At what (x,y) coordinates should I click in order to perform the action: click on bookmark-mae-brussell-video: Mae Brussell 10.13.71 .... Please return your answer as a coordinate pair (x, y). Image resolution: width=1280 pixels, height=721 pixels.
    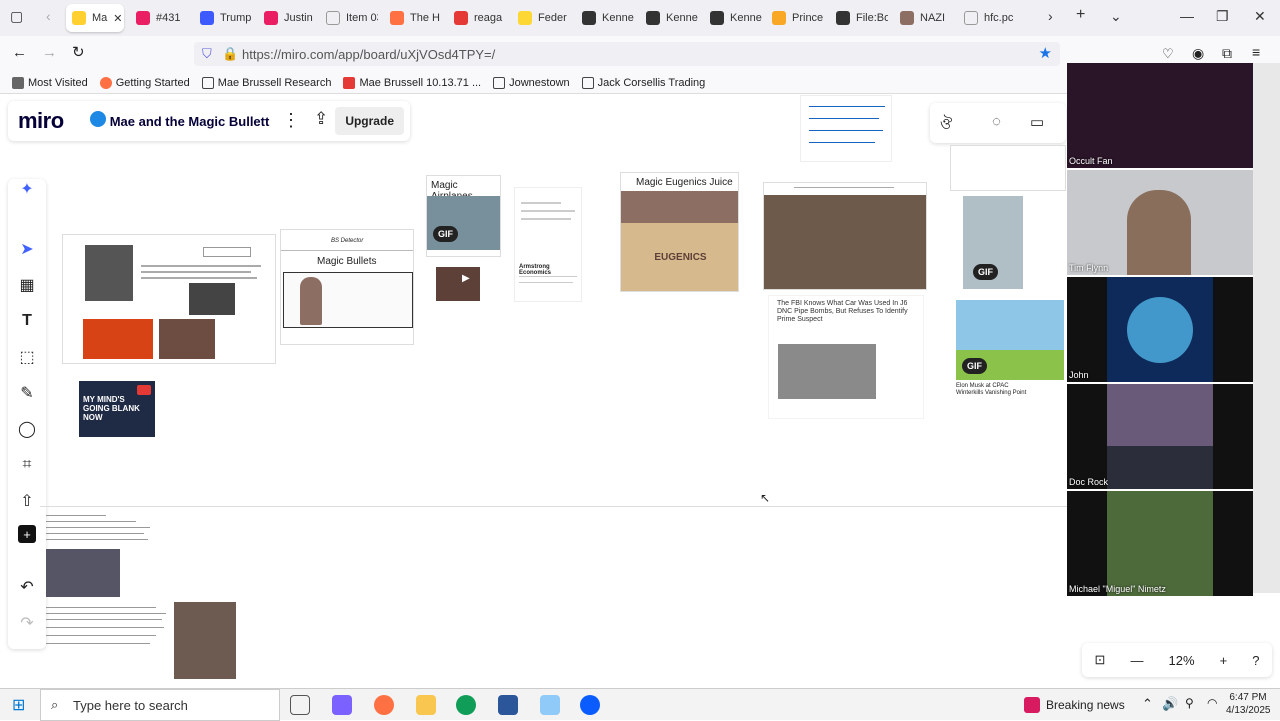
    Looking at the image, I should click on (412, 82).